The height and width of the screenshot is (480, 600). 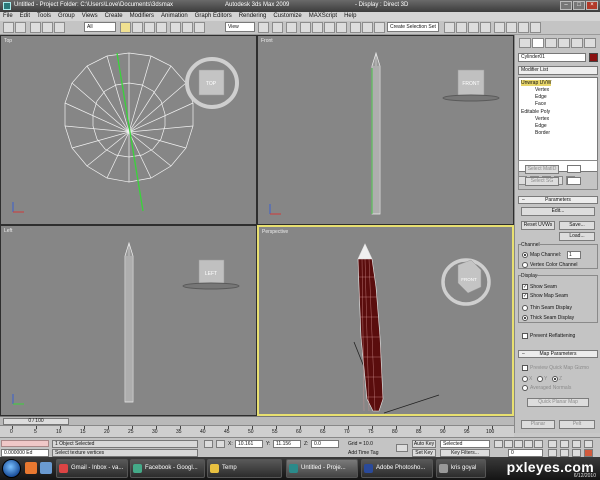 What do you see at coordinates (588, 444) in the screenshot?
I see `zoom-extents-icon` at bounding box center [588, 444].